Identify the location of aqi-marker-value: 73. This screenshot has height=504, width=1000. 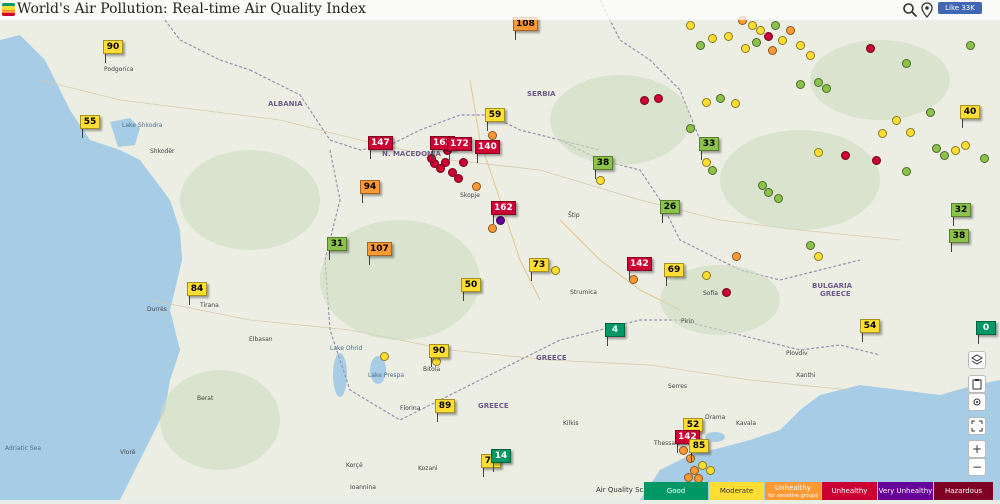
(539, 265).